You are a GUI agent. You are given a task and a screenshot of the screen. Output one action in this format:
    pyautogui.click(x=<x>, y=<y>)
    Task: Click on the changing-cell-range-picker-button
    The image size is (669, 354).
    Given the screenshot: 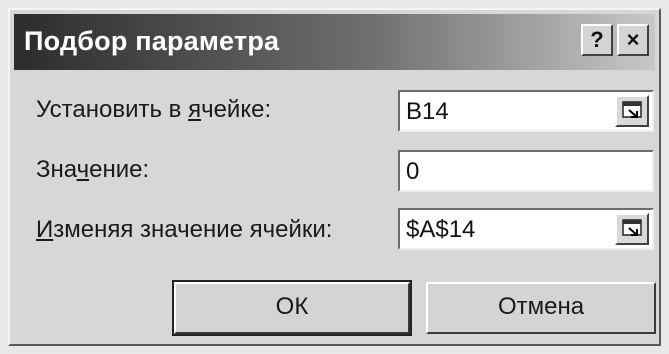 What is the action you would take?
    pyautogui.click(x=632, y=229)
    